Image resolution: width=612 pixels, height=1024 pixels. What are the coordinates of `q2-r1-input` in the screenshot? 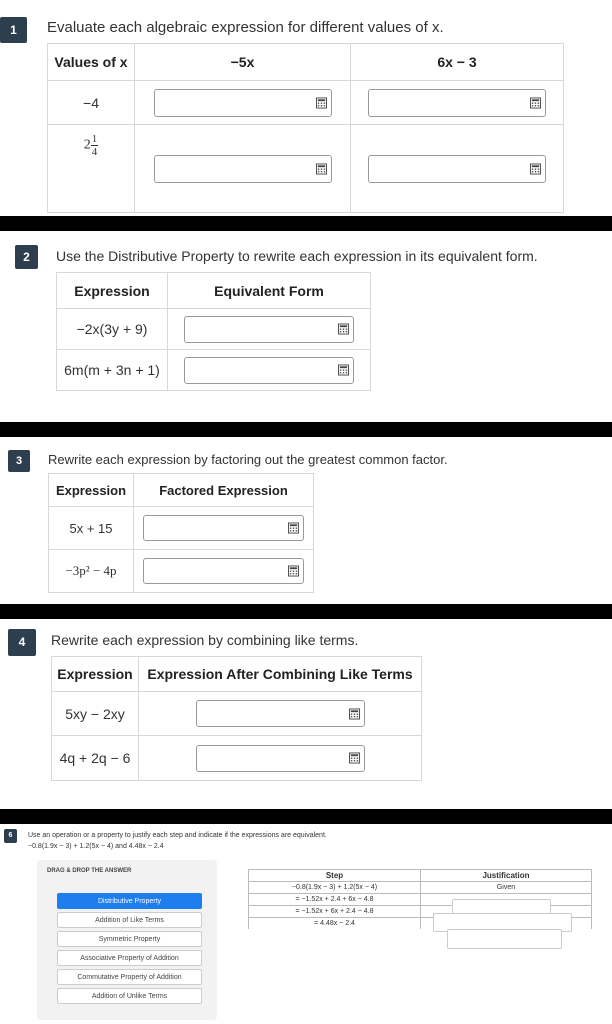 It's located at (269, 329).